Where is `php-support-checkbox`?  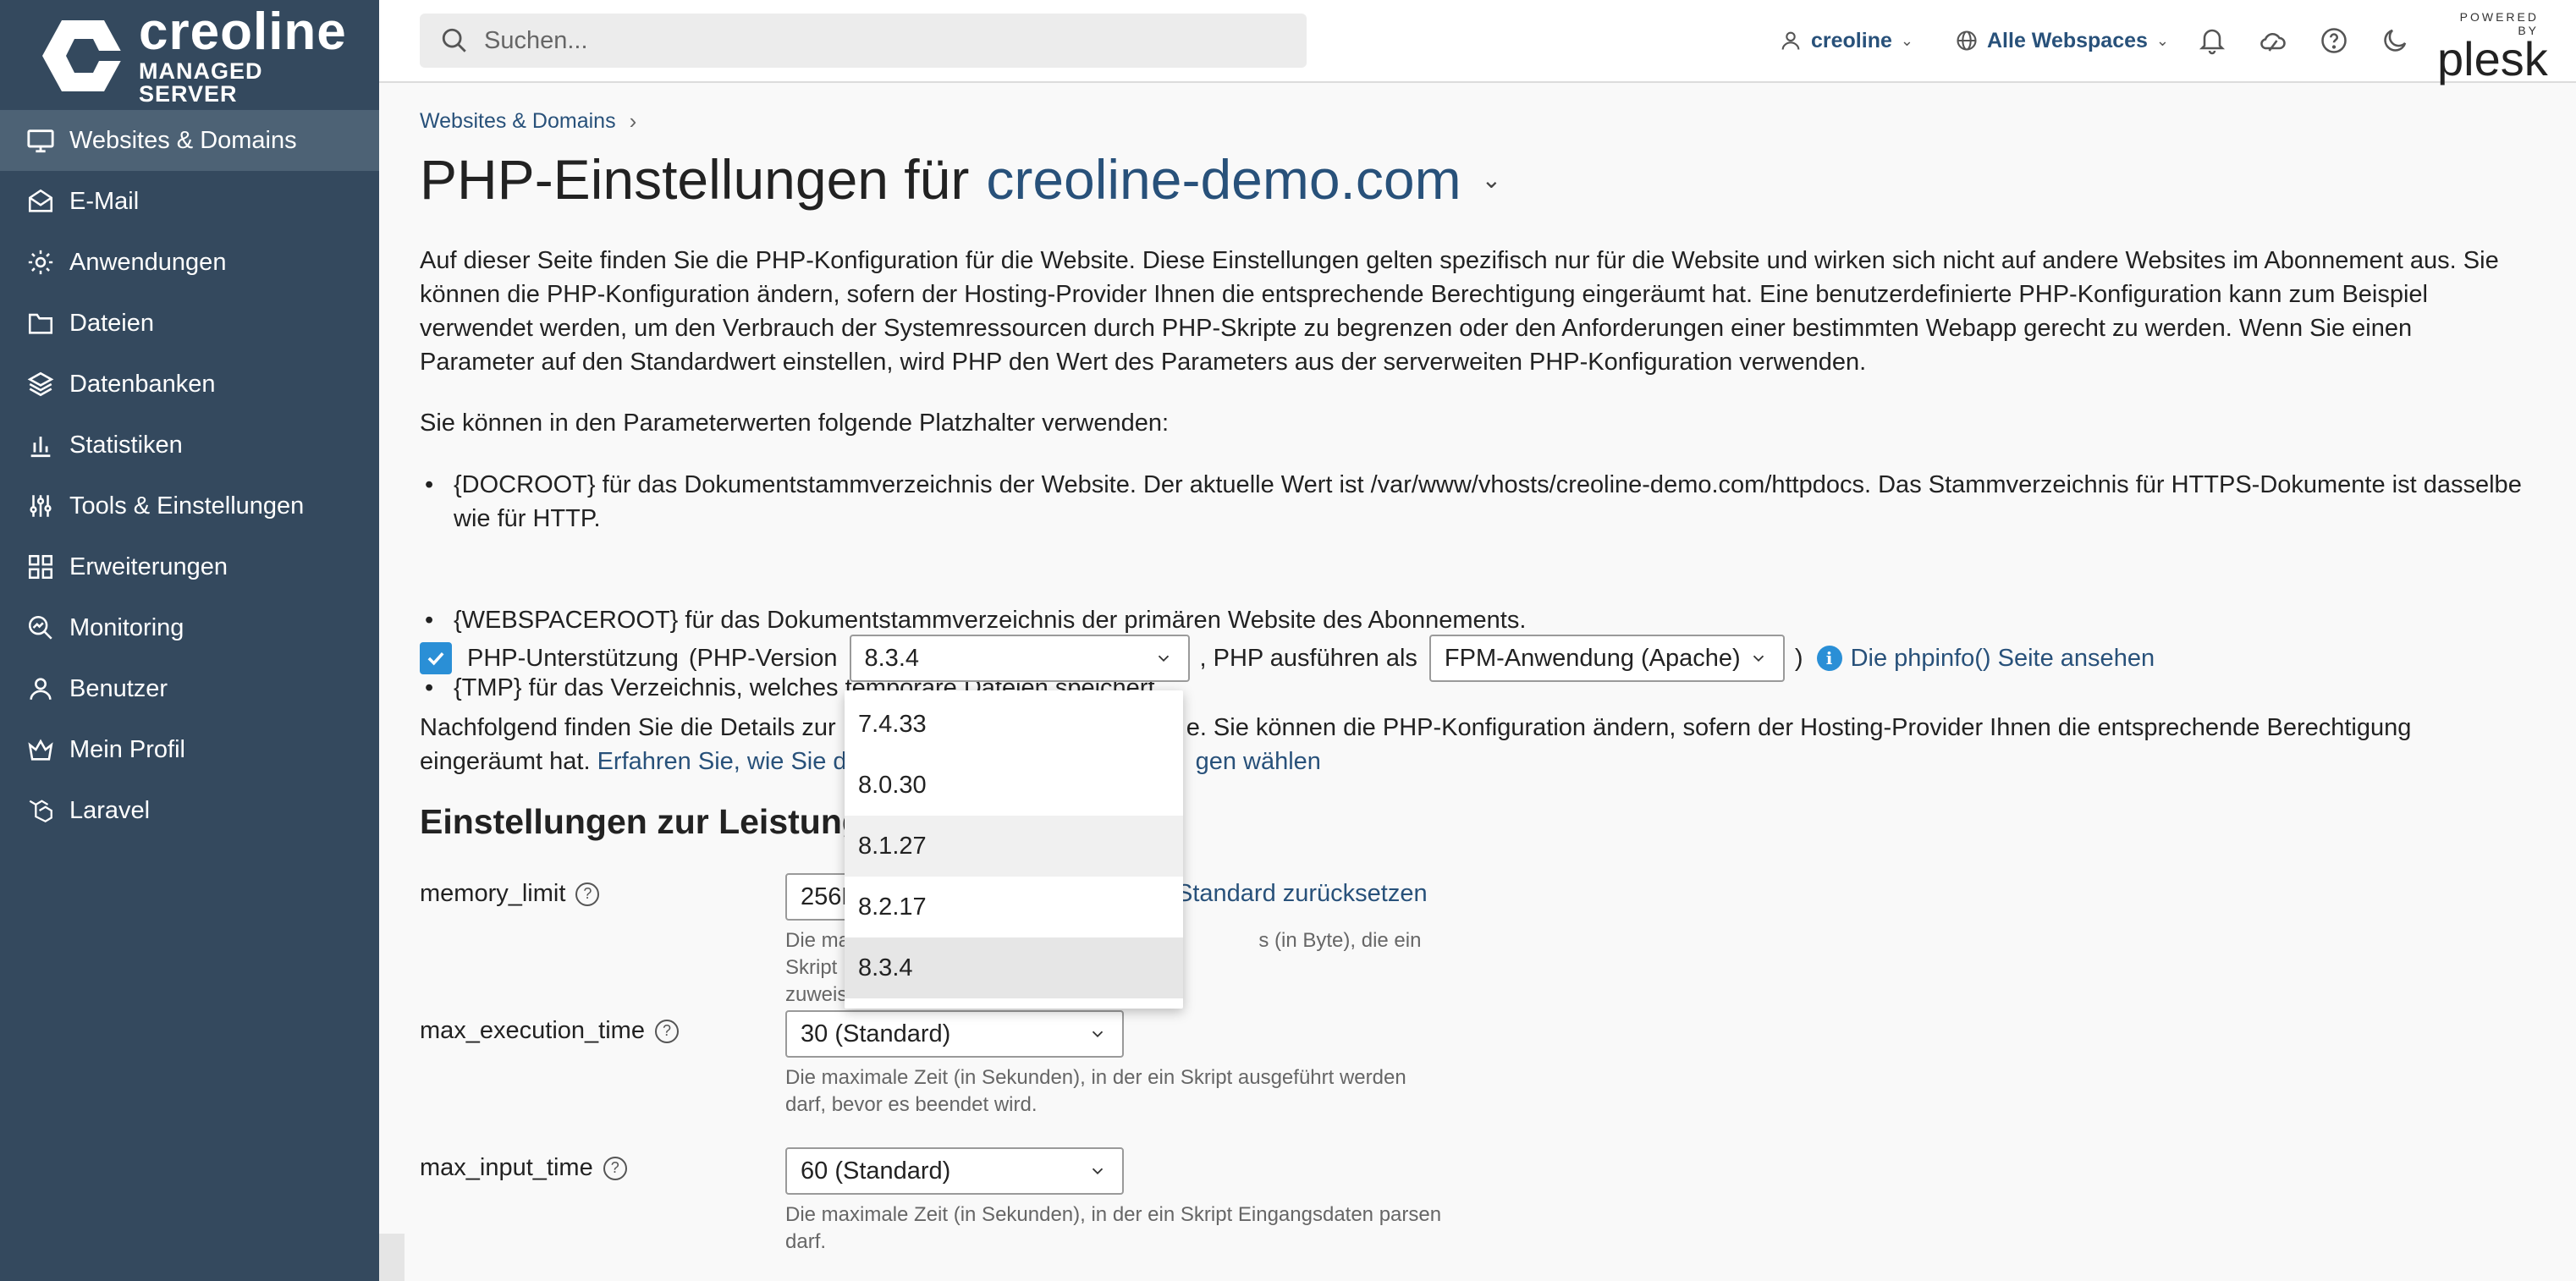
php-support-checkbox is located at coordinates (436, 658).